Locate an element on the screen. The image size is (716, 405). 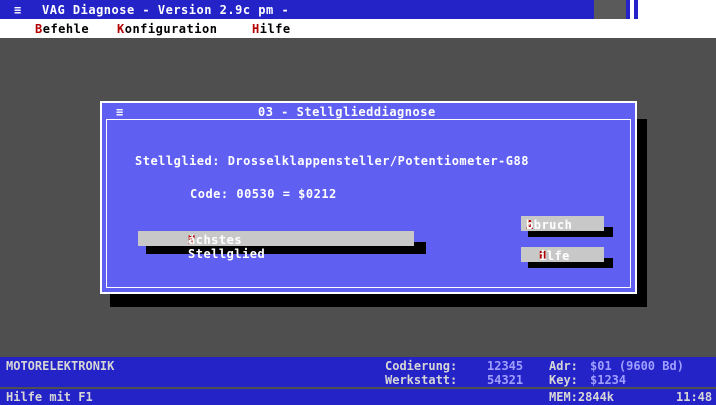
menu-befehle: Befehle is located at coordinates (62, 29).